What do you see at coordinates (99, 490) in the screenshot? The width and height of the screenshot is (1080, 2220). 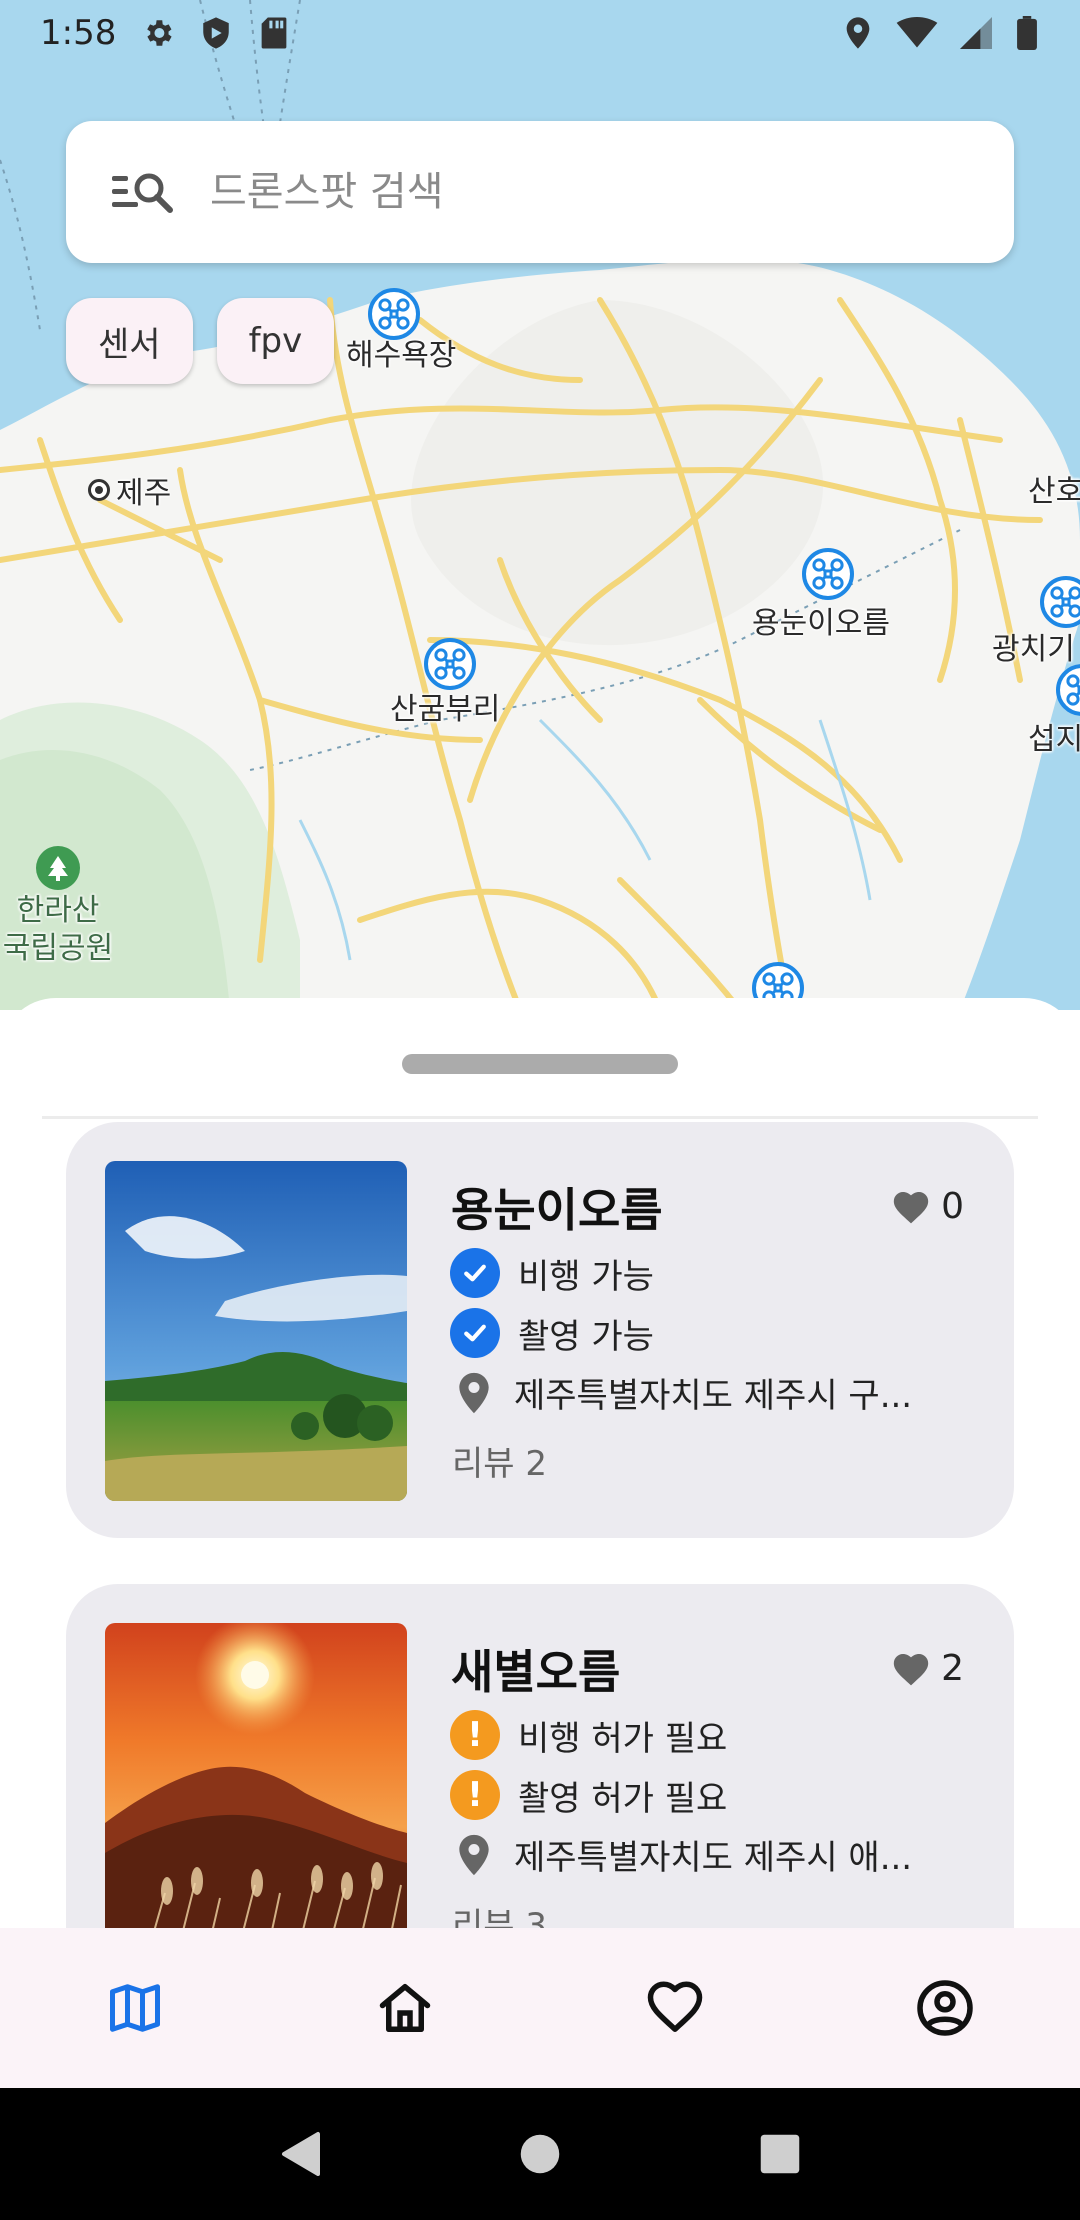 I see `city-dot-icon` at bounding box center [99, 490].